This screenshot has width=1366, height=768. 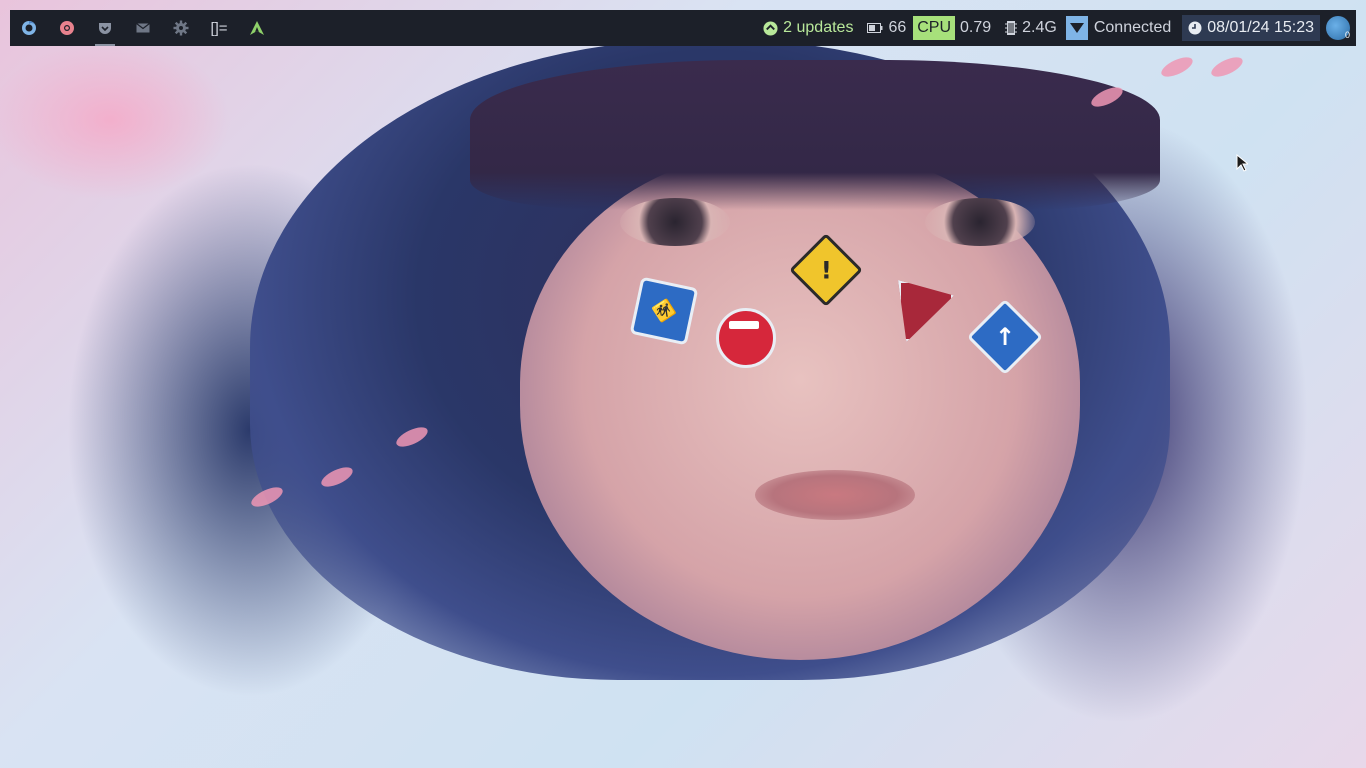 I want to click on clock-module: 08/01/24 15:23, so click(x=1251, y=28).